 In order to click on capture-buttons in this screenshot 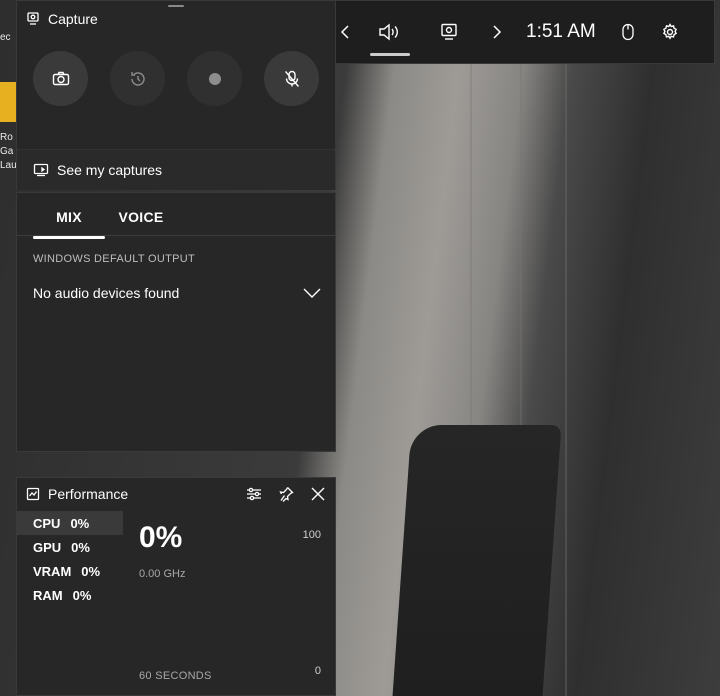, I will do `click(176, 78)`.